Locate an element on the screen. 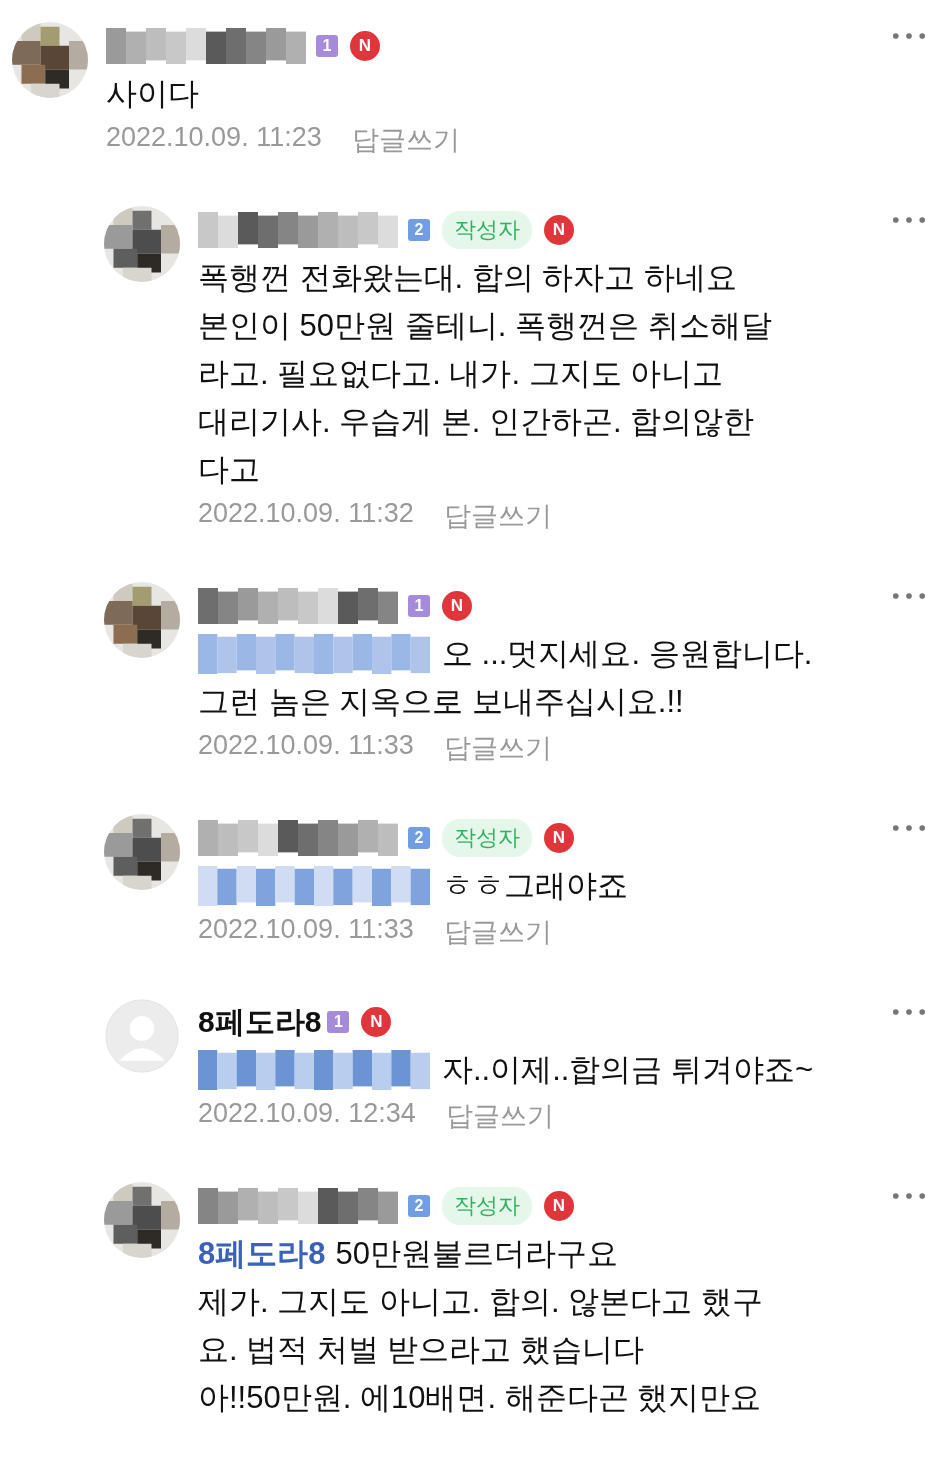 This screenshot has width=930, height=1470. comment-date: 2022.10.09. 11:23 is located at coordinates (214, 138).